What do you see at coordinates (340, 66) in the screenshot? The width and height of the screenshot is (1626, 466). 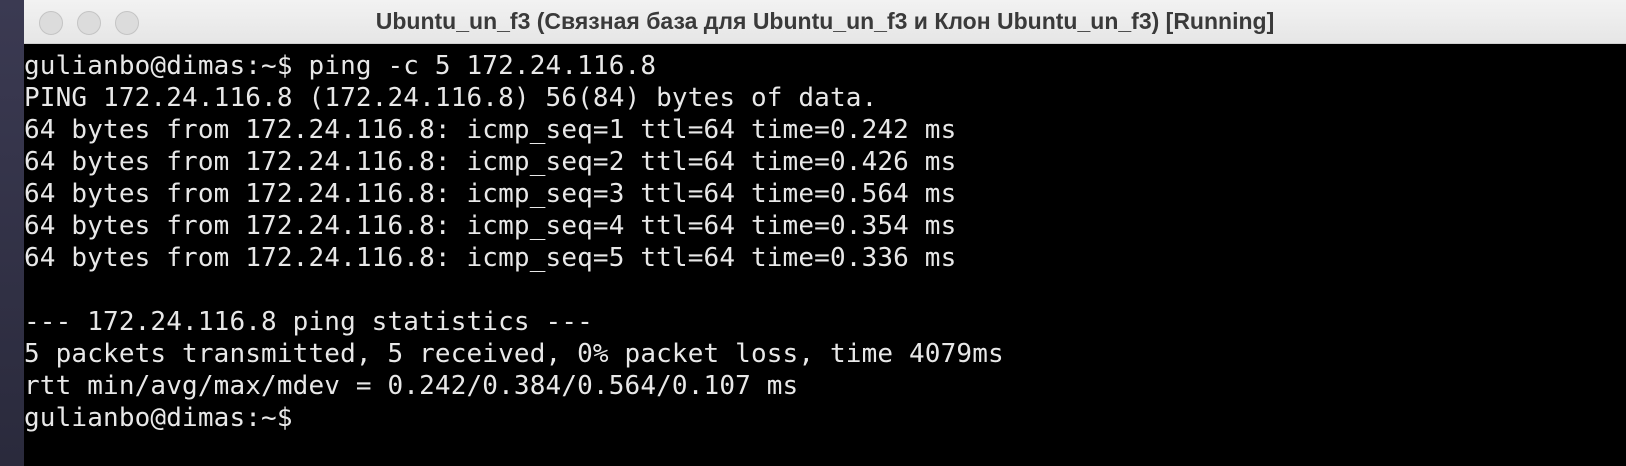 I see `terminal-line-command: gulianbo@dimas:~$ ping -c 5 172.24.116.8` at bounding box center [340, 66].